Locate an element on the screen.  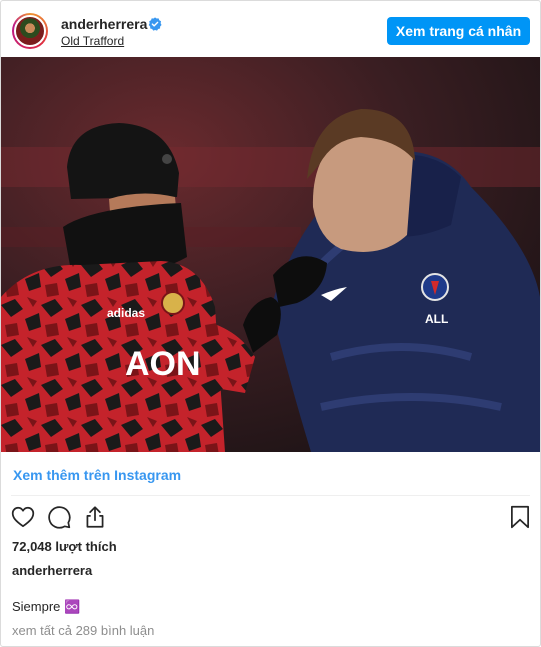
svg-text: ALL is located at coordinates (436, 319).